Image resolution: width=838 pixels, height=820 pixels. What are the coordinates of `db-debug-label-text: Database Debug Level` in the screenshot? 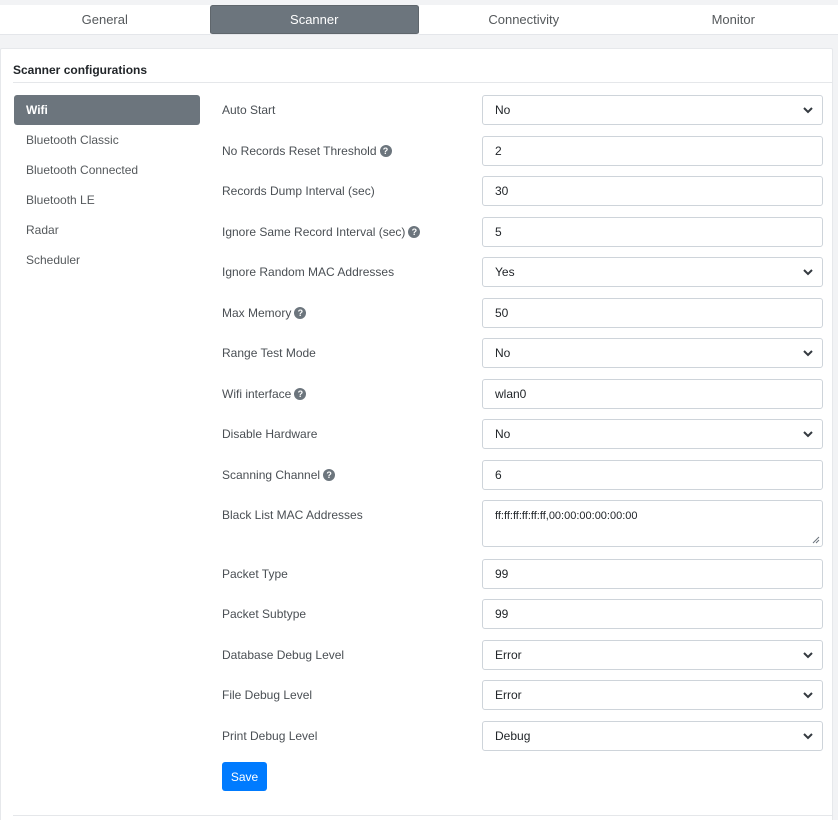 It's located at (283, 655).